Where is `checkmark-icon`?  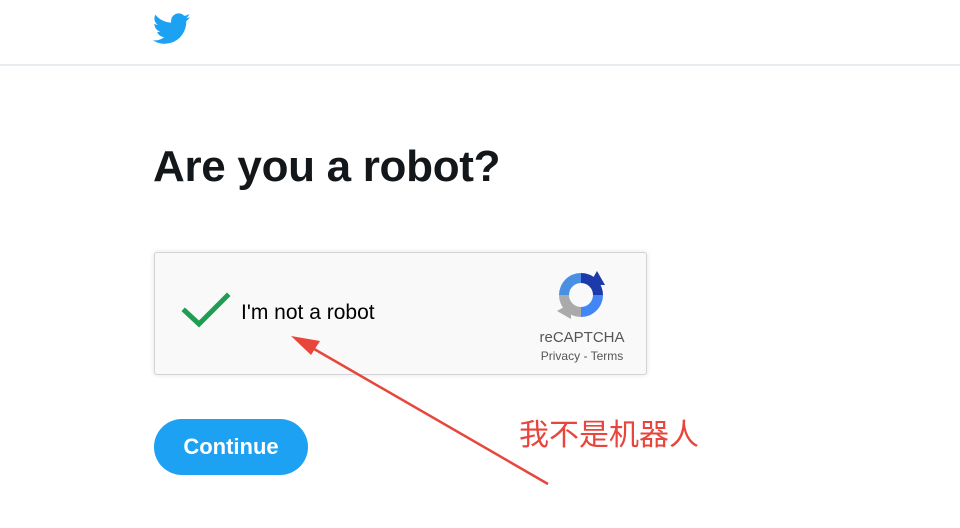 checkmark-icon is located at coordinates (206, 311).